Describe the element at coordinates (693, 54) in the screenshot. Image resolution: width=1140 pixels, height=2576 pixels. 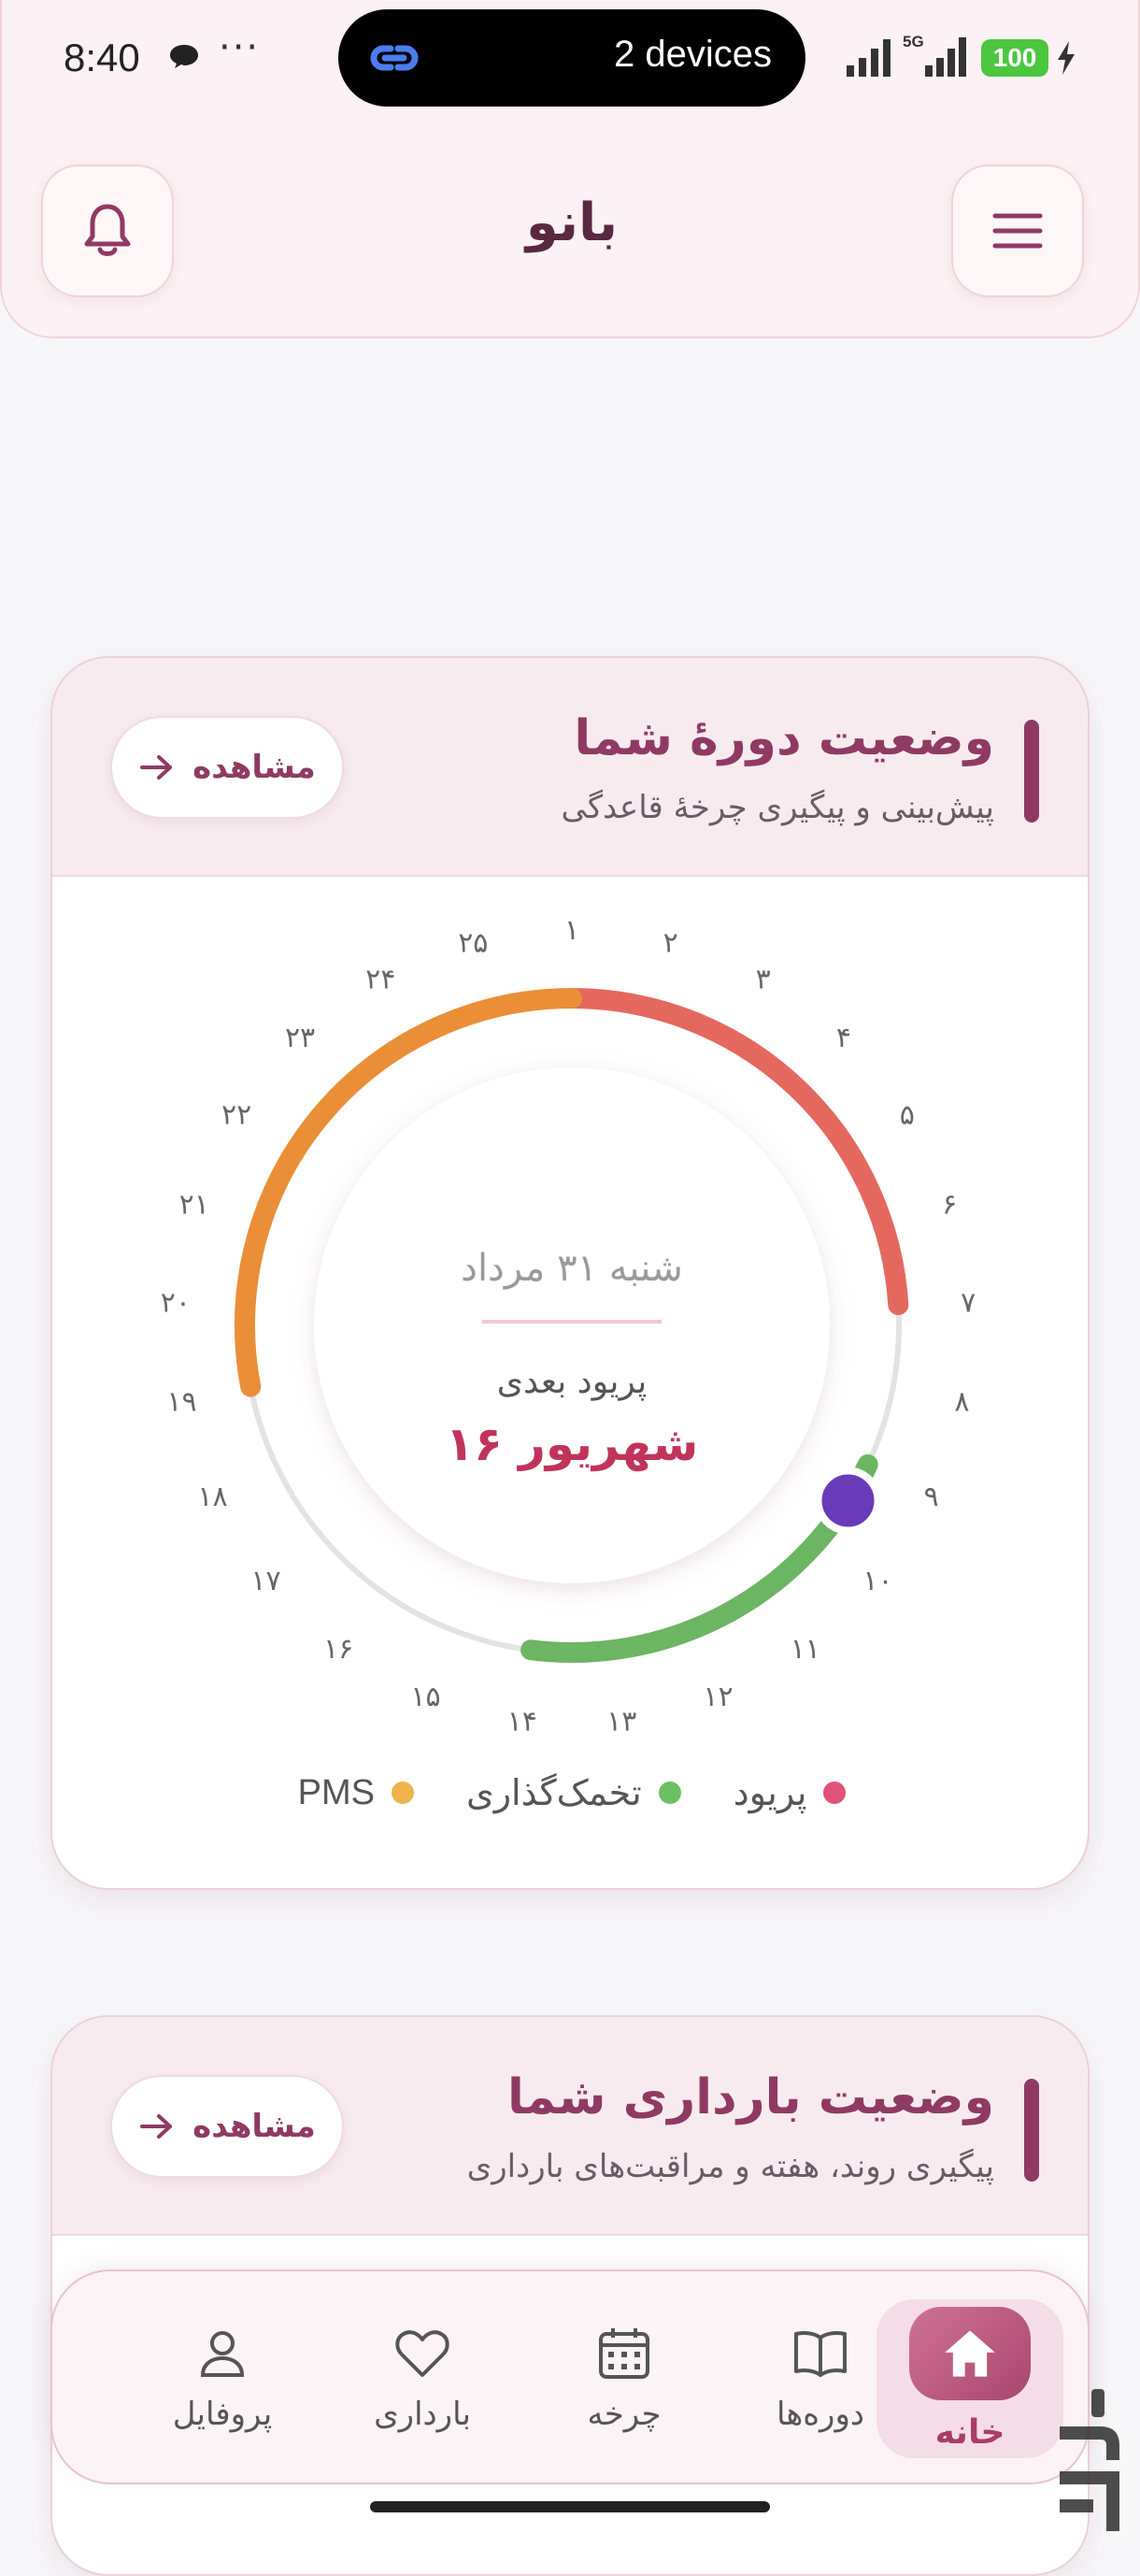
I see `island-devices-text: 2 devices` at that location.